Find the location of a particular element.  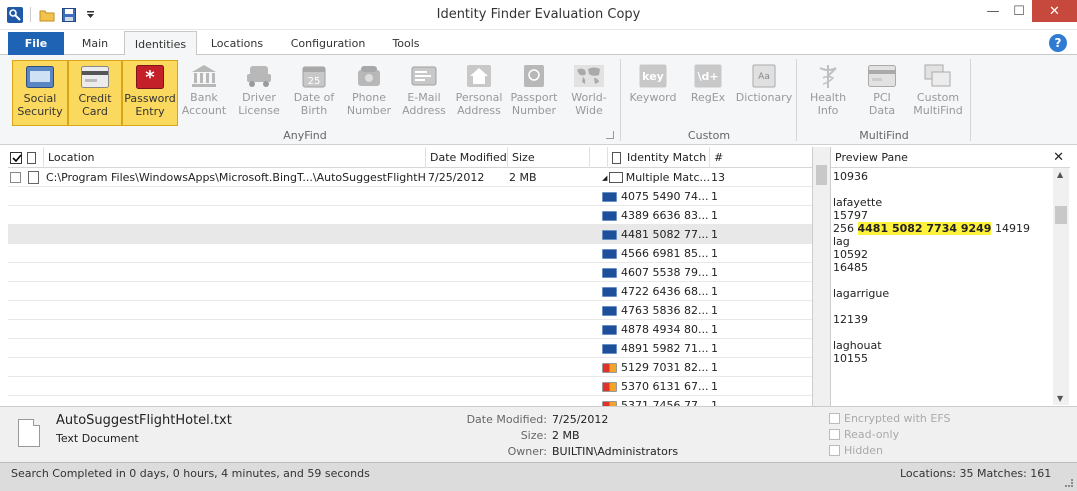

regex-button: \d+ RegEx is located at coordinates (708, 93).